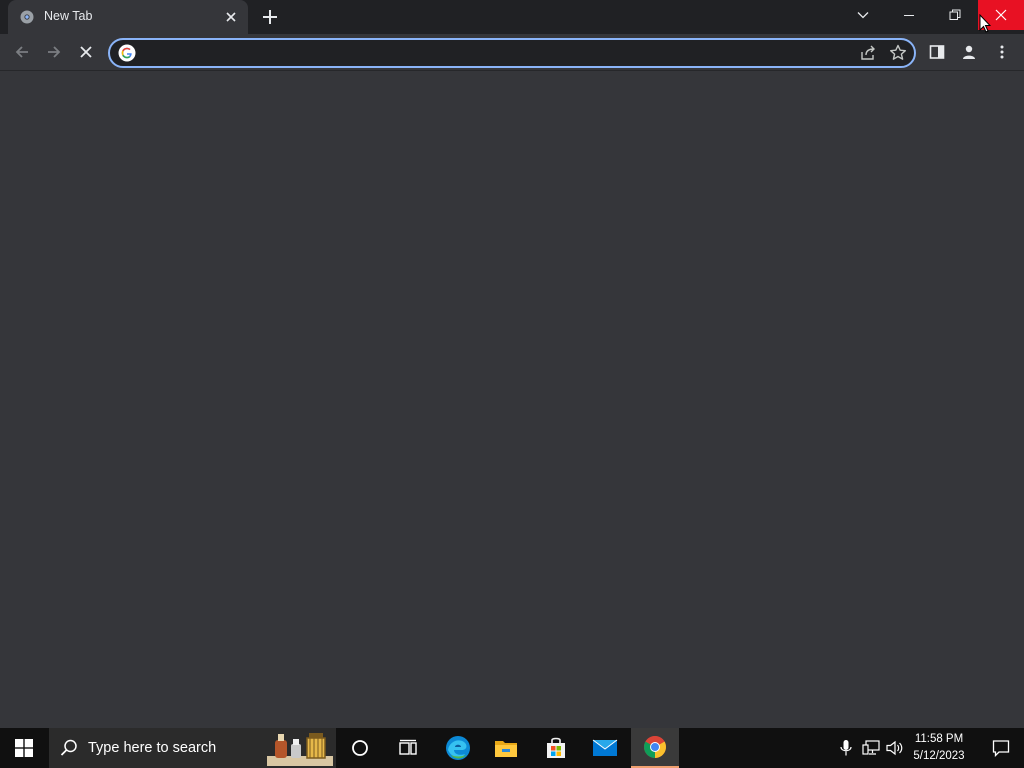 This screenshot has height=768, width=1024. I want to click on minimize-button, so click(909, 15).